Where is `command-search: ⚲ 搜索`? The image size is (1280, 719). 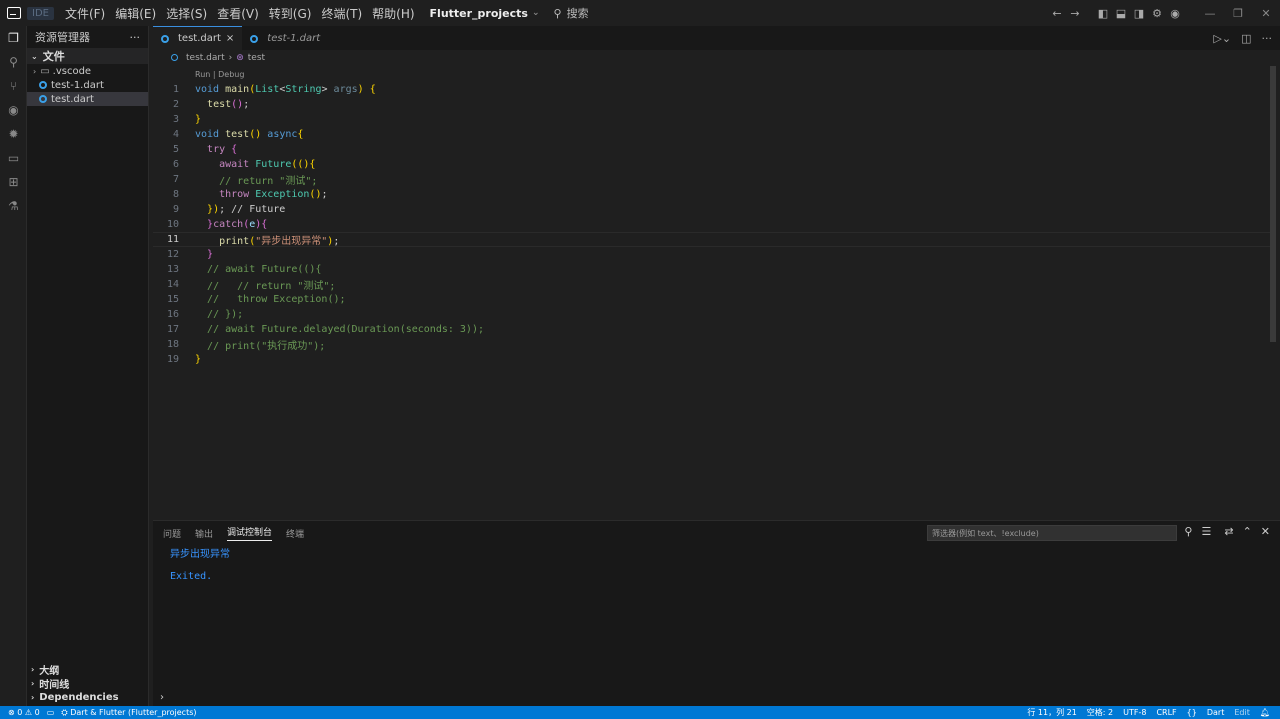
command-search: ⚲ 搜索 is located at coordinates (571, 13).